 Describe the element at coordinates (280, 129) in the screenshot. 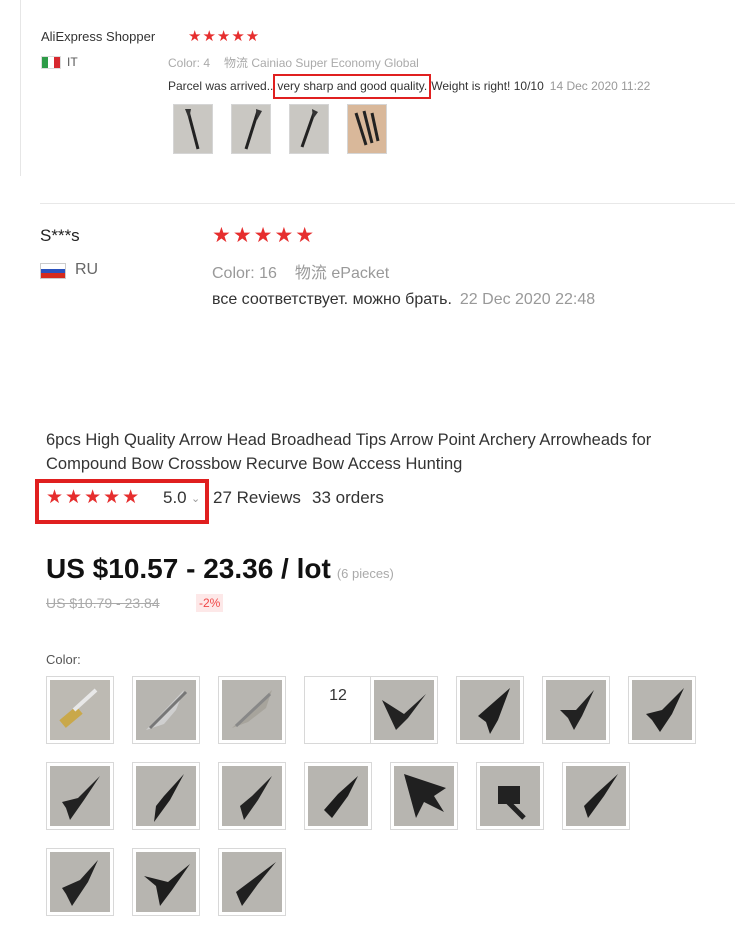

I see `review-photos` at that location.